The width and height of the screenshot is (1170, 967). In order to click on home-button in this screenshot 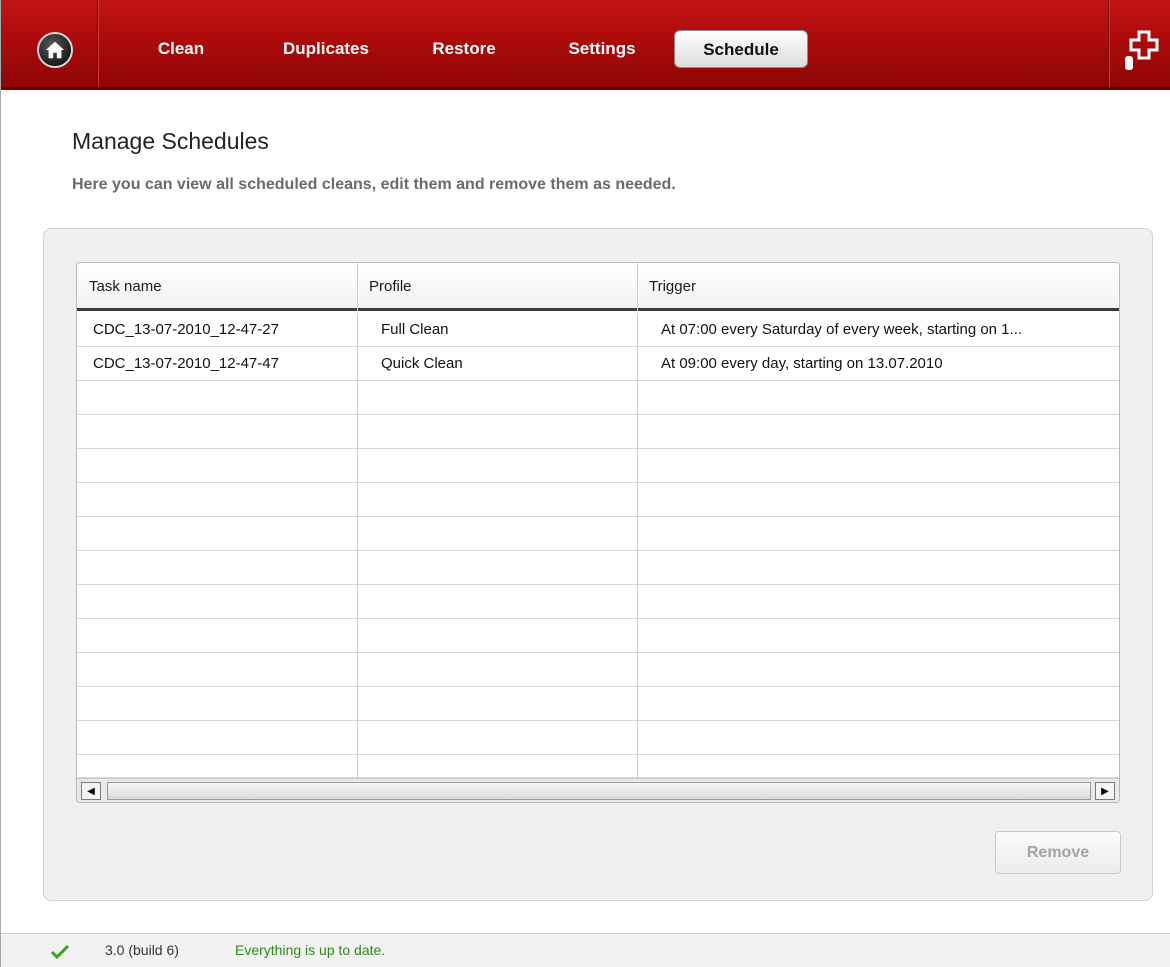, I will do `click(55, 50)`.